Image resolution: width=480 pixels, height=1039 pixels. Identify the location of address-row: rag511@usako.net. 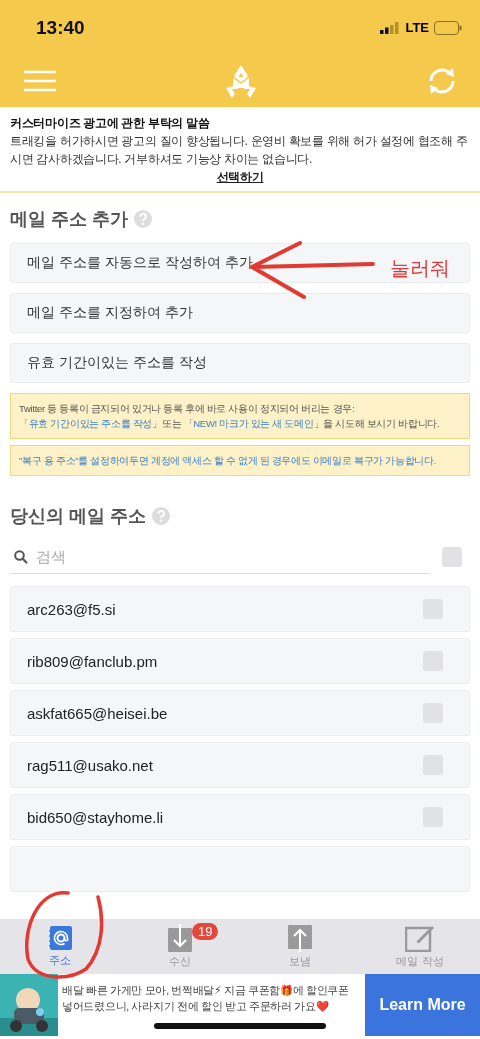
(240, 765).